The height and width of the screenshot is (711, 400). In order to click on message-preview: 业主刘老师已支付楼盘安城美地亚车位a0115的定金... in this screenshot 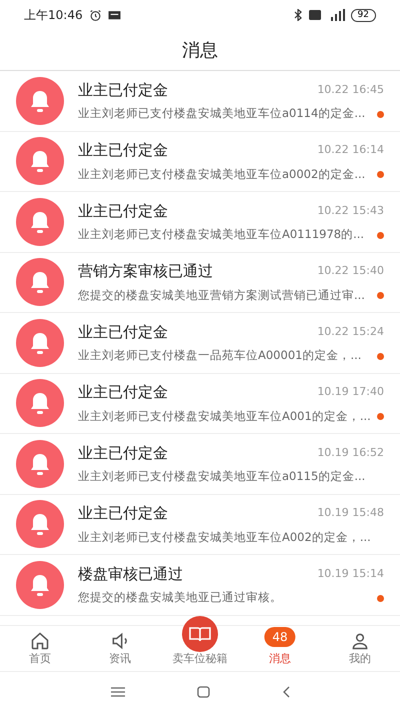, I will do `click(222, 477)`.